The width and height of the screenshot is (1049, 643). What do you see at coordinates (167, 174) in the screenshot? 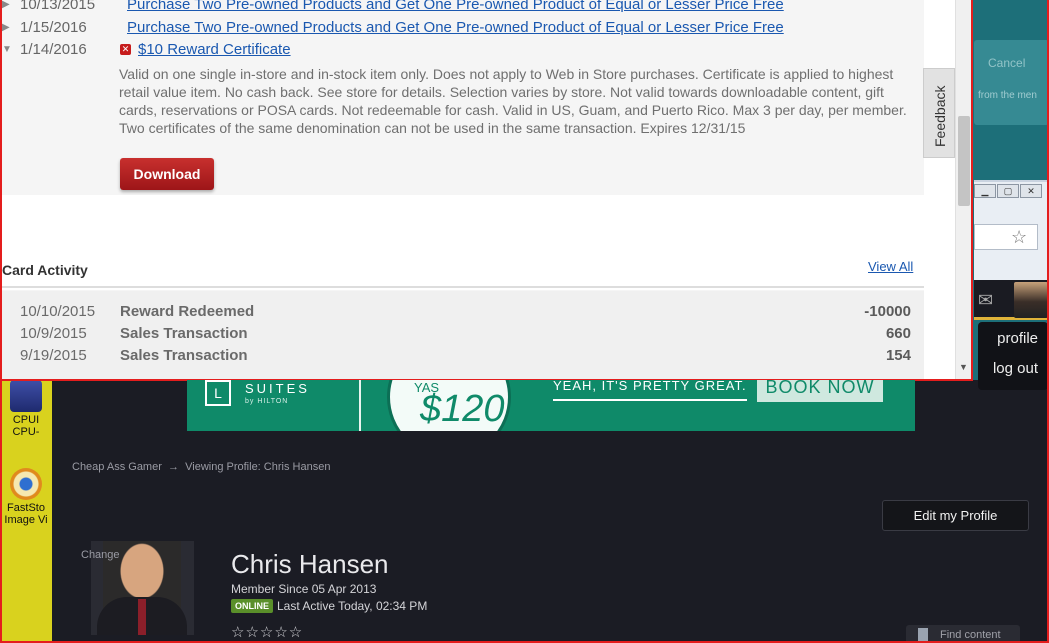
I see `download-button: Download` at bounding box center [167, 174].